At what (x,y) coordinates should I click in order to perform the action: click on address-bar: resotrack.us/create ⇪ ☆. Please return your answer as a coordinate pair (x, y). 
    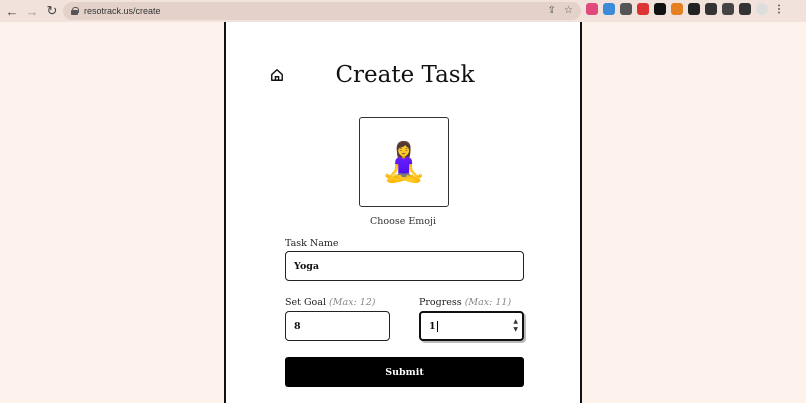
    Looking at the image, I should click on (322, 11).